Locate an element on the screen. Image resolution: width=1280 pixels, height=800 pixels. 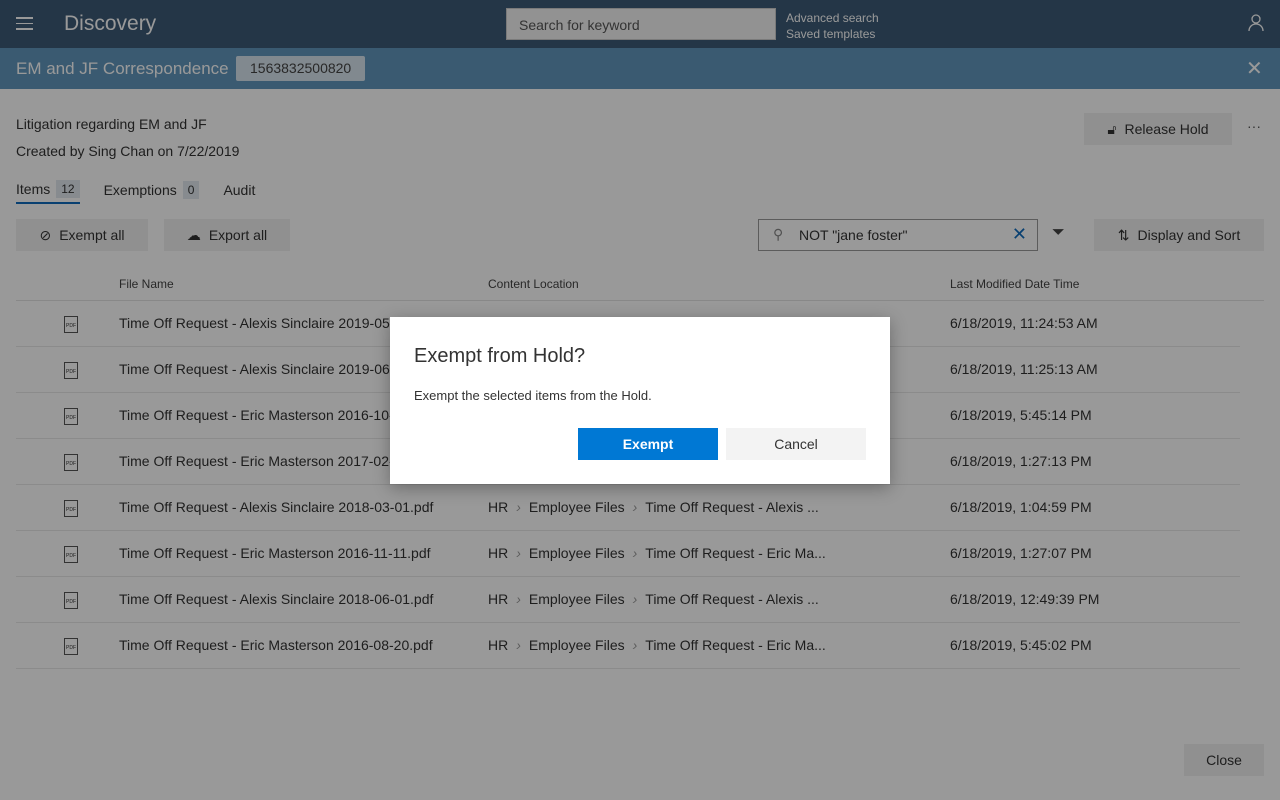
cancel-button: Cancel is located at coordinates (796, 444).